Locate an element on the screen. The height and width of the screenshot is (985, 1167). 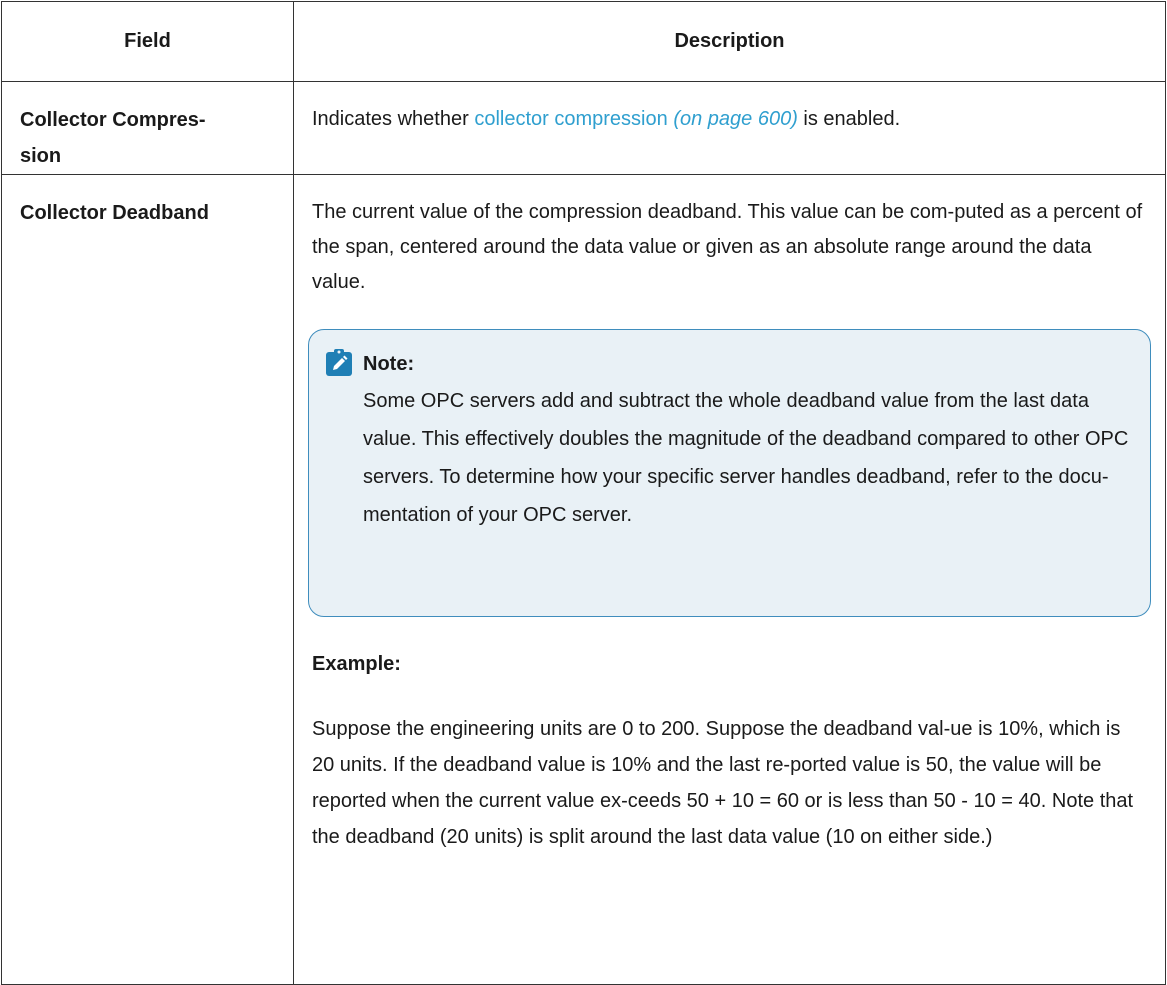
example-title: Example: is located at coordinates (356, 664).